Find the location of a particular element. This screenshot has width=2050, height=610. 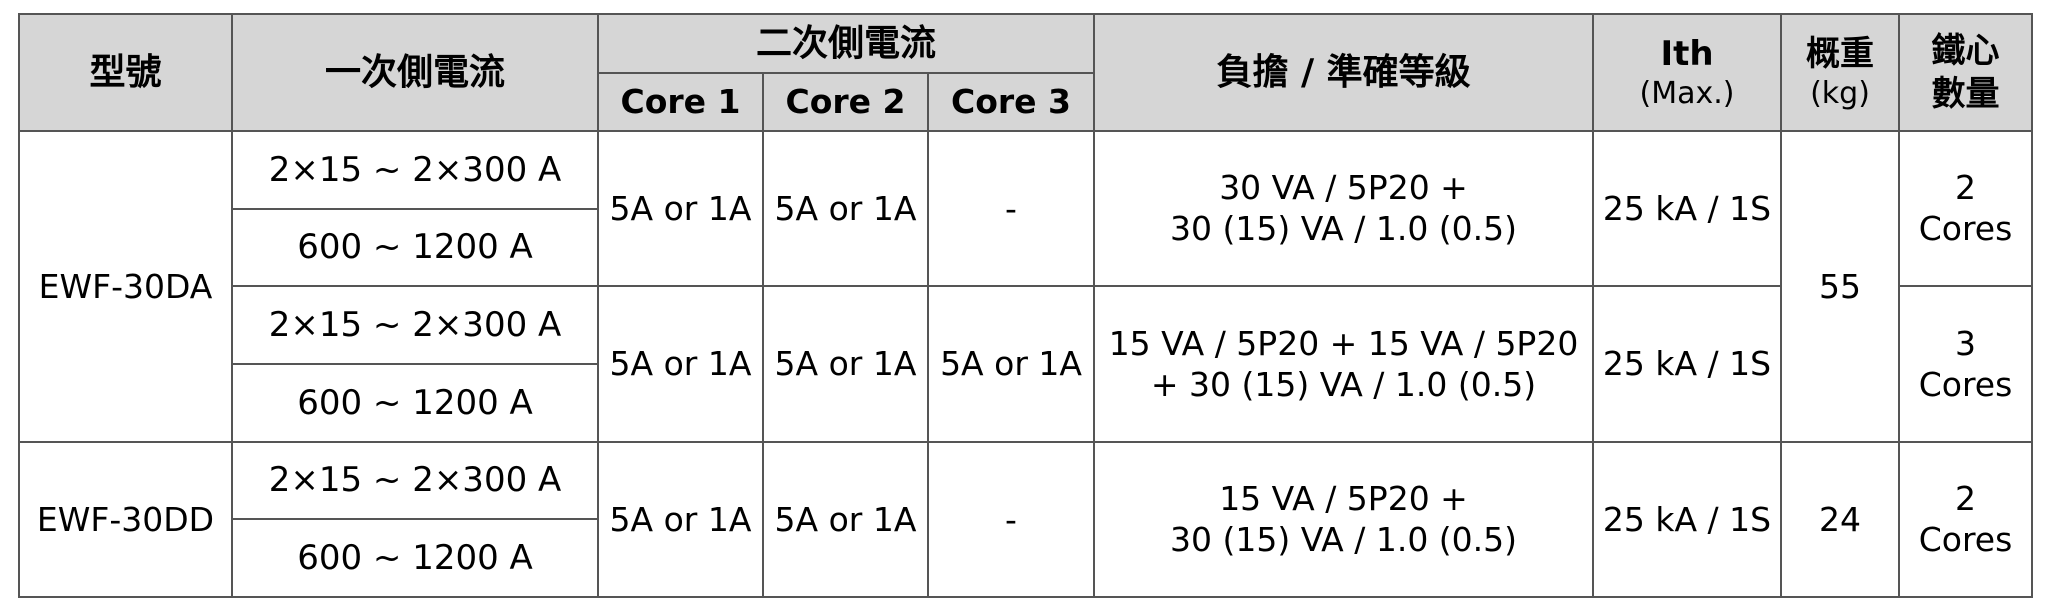

header-ith: Ith (Max.) is located at coordinates (1687, 72).